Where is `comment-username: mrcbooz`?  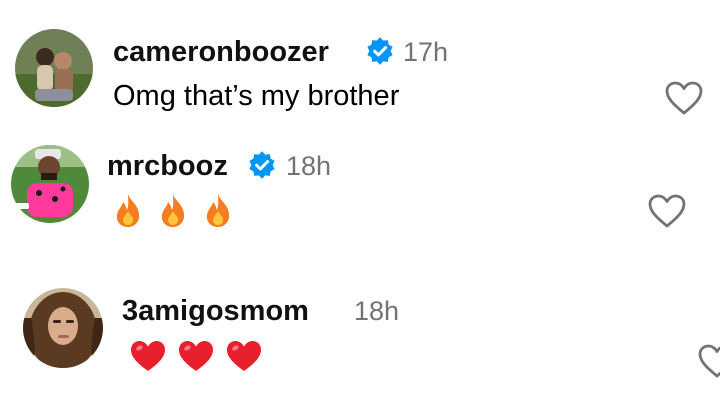
comment-username: mrcbooz is located at coordinates (167, 166).